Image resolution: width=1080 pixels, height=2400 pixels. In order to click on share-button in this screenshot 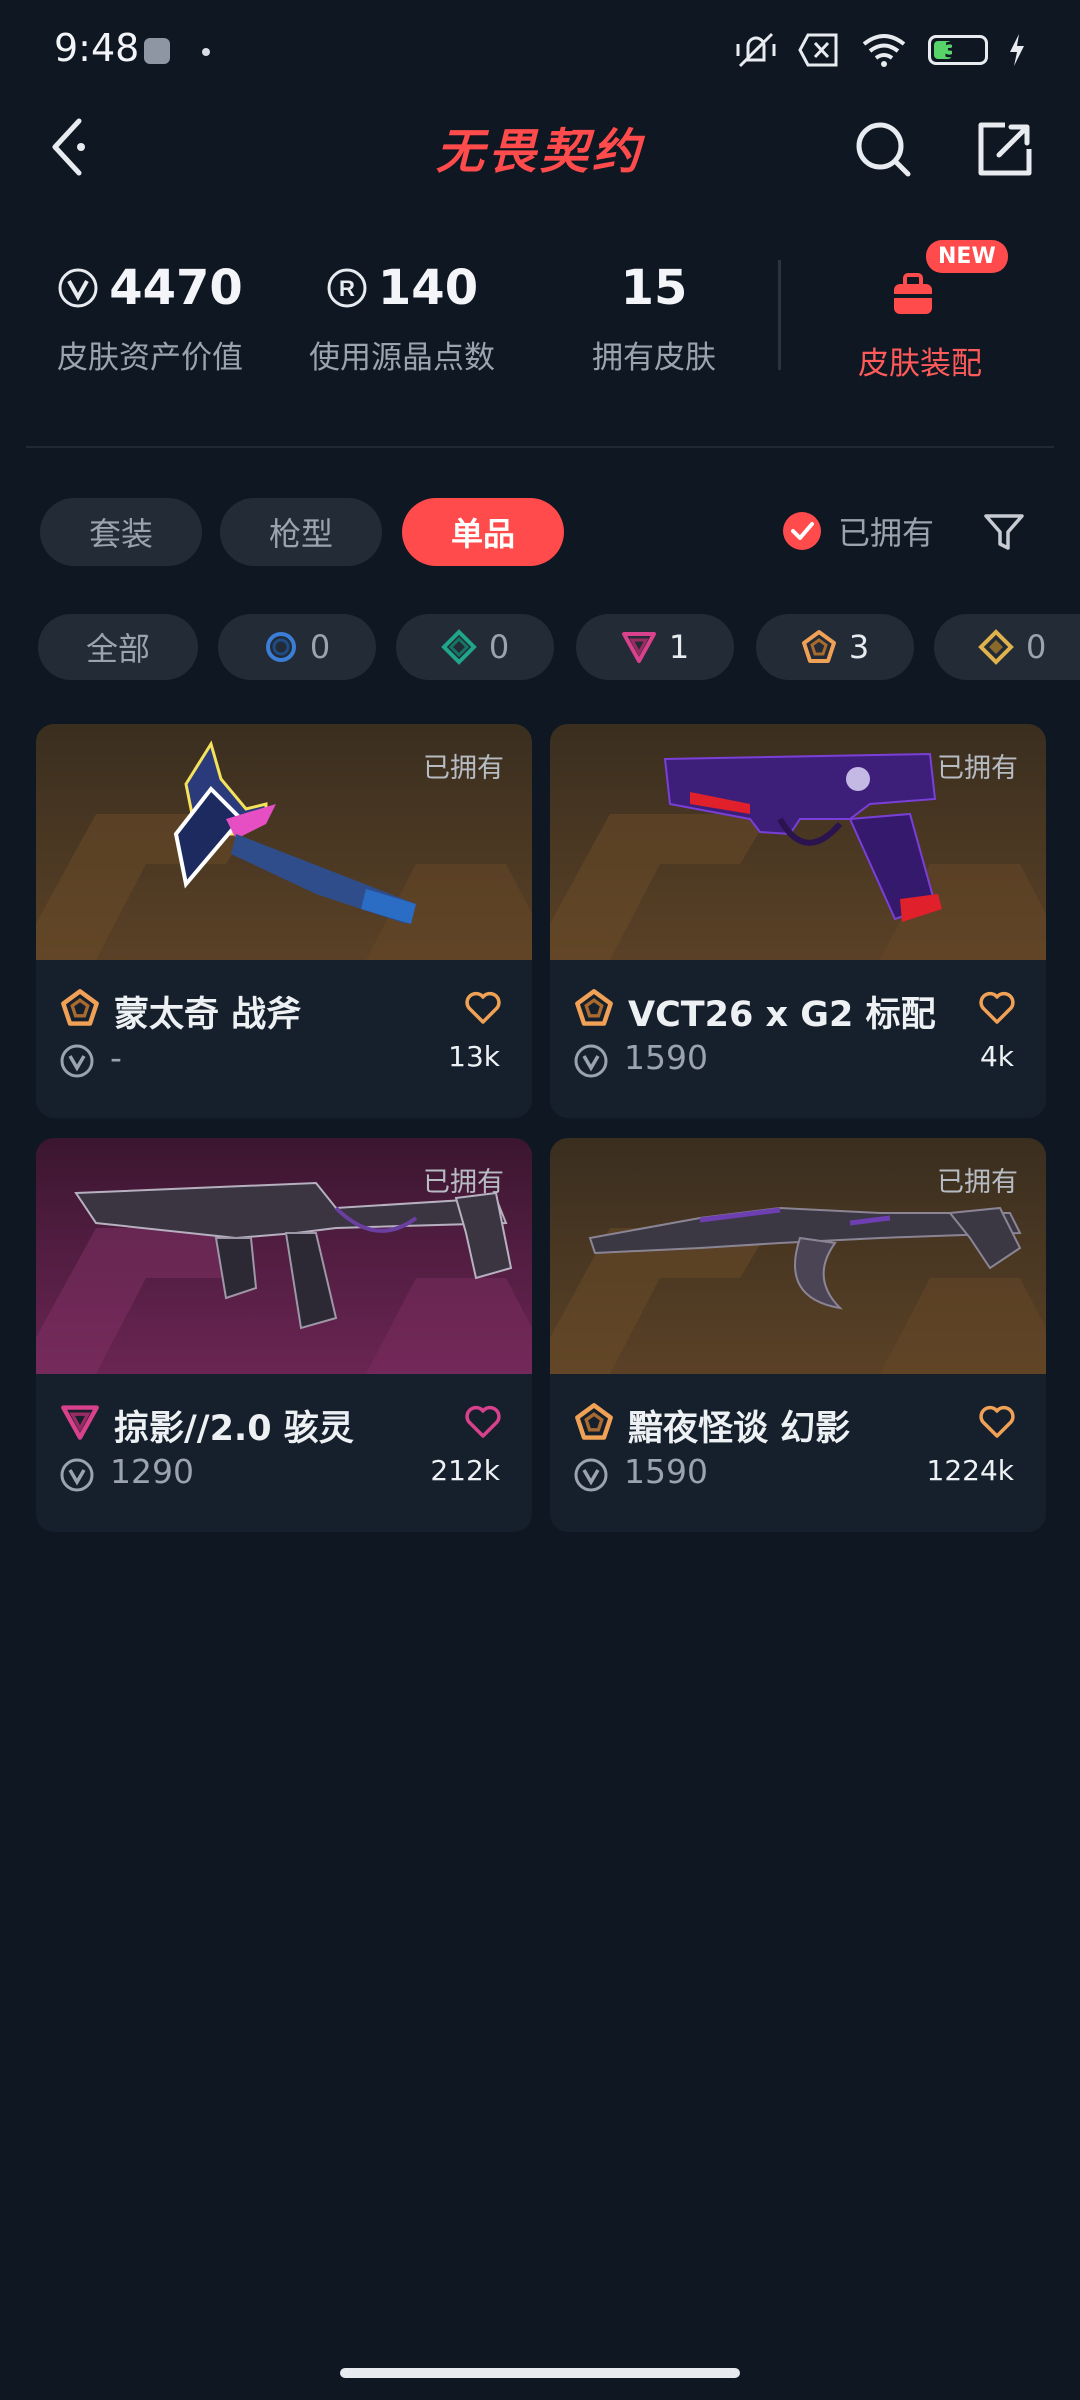, I will do `click(1005, 149)`.